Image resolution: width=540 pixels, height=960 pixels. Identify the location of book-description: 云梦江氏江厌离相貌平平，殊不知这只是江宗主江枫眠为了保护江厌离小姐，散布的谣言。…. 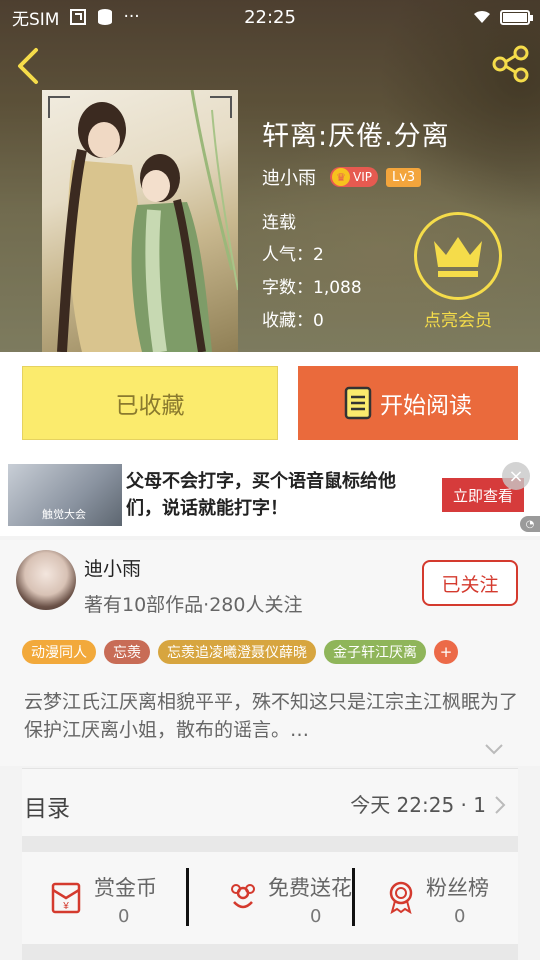
(272, 716).